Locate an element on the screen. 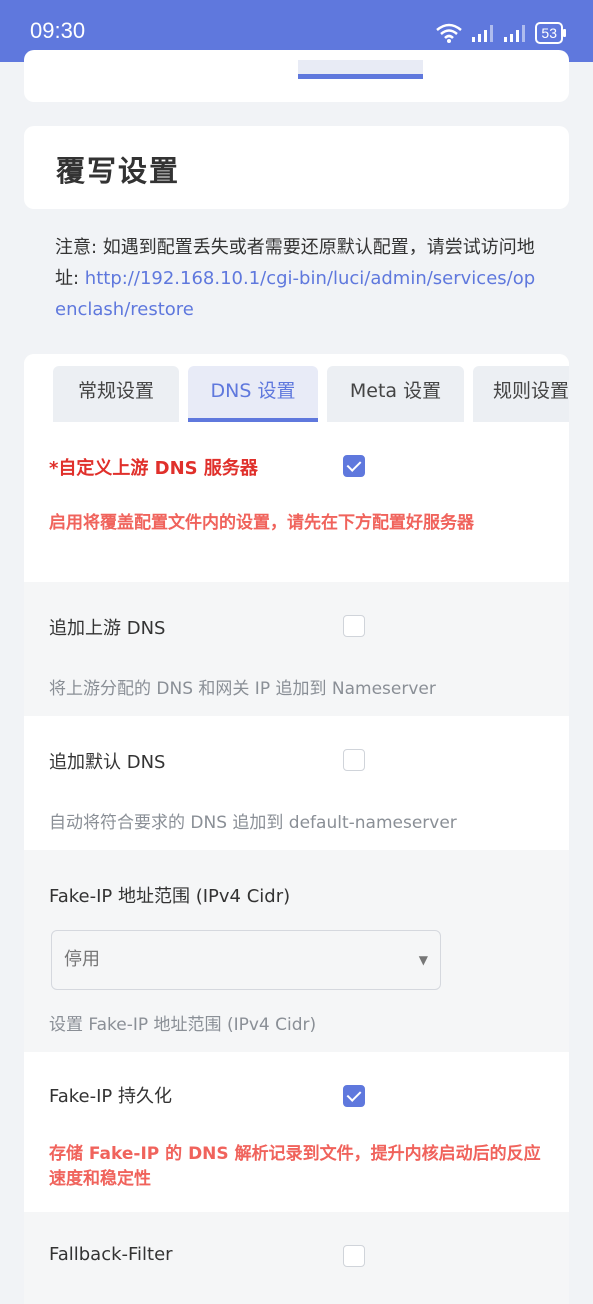  fakeip-persist-label: Fake-IP 持久化 is located at coordinates (110, 1096).